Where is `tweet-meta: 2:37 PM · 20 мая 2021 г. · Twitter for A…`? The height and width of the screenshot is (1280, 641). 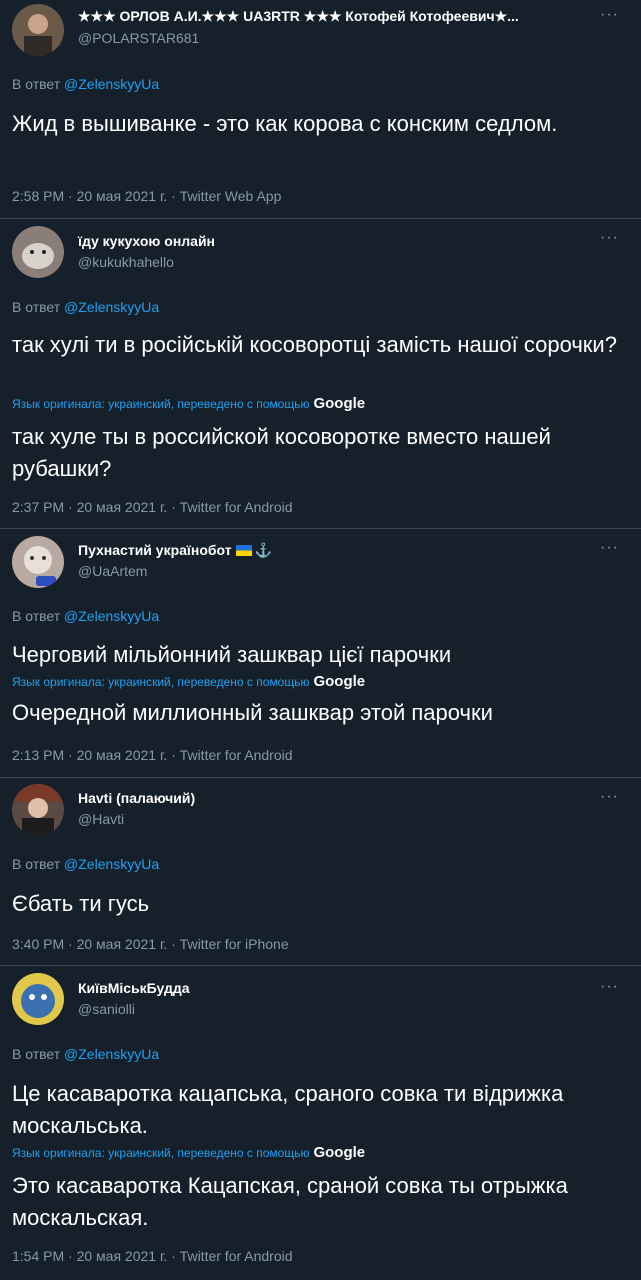 tweet-meta: 2:37 PM · 20 мая 2021 г. · Twitter for A… is located at coordinates (152, 507).